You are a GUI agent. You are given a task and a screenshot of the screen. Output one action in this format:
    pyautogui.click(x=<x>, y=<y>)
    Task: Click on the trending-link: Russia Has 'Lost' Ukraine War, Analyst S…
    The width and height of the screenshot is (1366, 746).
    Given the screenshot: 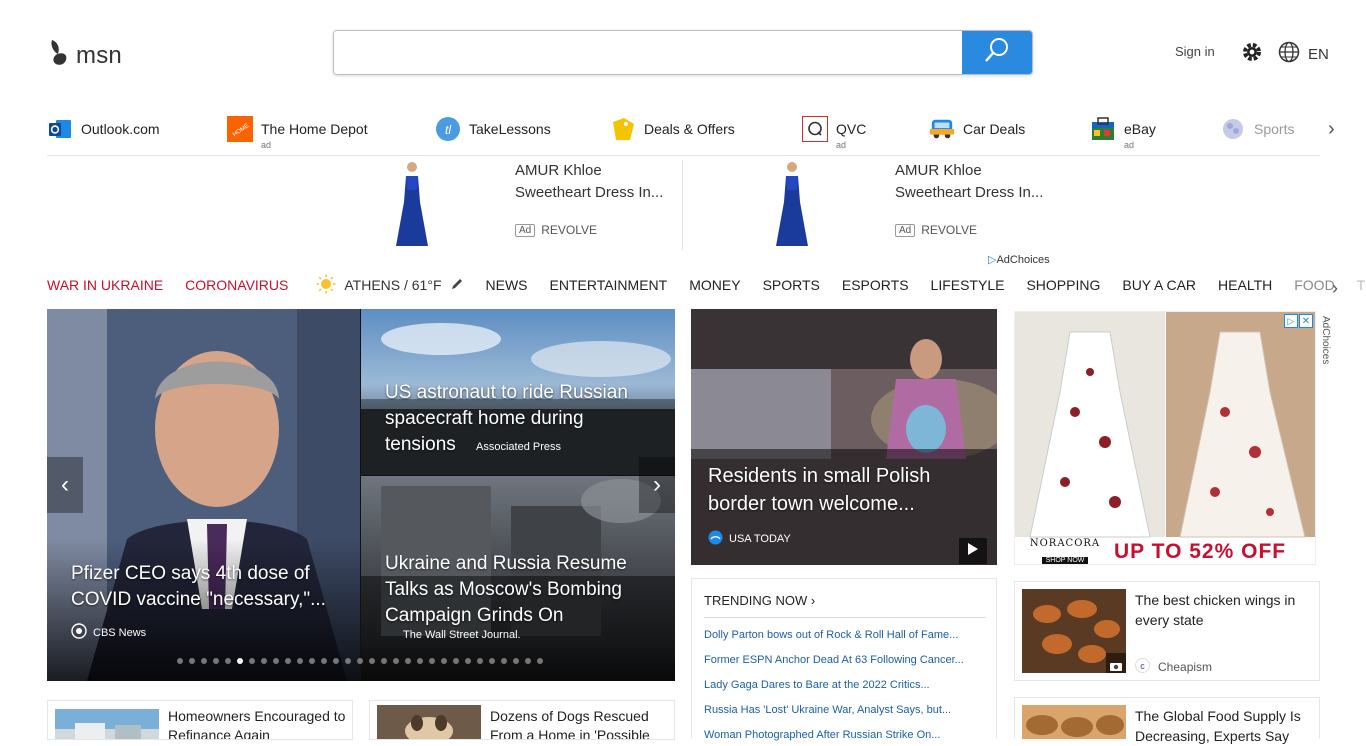 What is the action you would take?
    pyautogui.click(x=844, y=710)
    